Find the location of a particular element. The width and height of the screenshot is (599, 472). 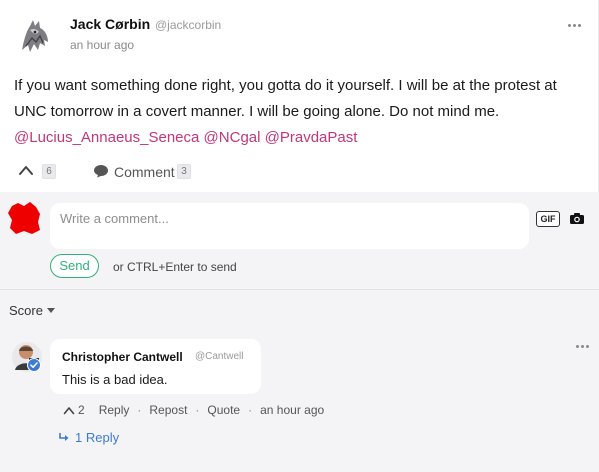

replies-count-label: 1 Reply is located at coordinates (97, 437).